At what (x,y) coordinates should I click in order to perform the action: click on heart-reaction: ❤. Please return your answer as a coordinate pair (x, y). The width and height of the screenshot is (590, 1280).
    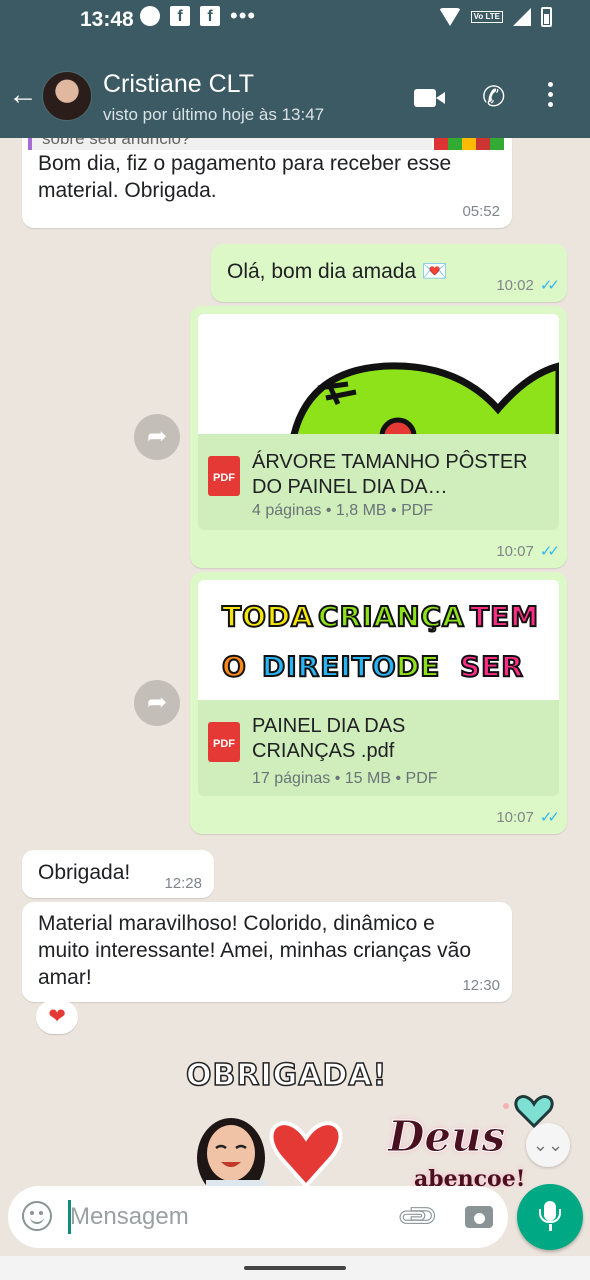
    Looking at the image, I should click on (57, 1017).